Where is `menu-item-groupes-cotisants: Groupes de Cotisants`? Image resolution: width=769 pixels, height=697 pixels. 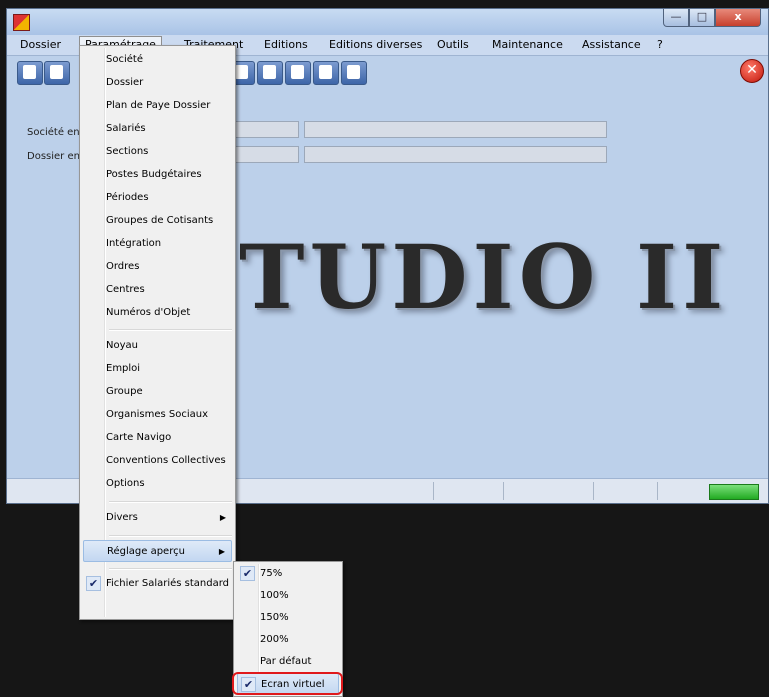 menu-item-groupes-cotisants: Groupes de Cotisants is located at coordinates (157, 221).